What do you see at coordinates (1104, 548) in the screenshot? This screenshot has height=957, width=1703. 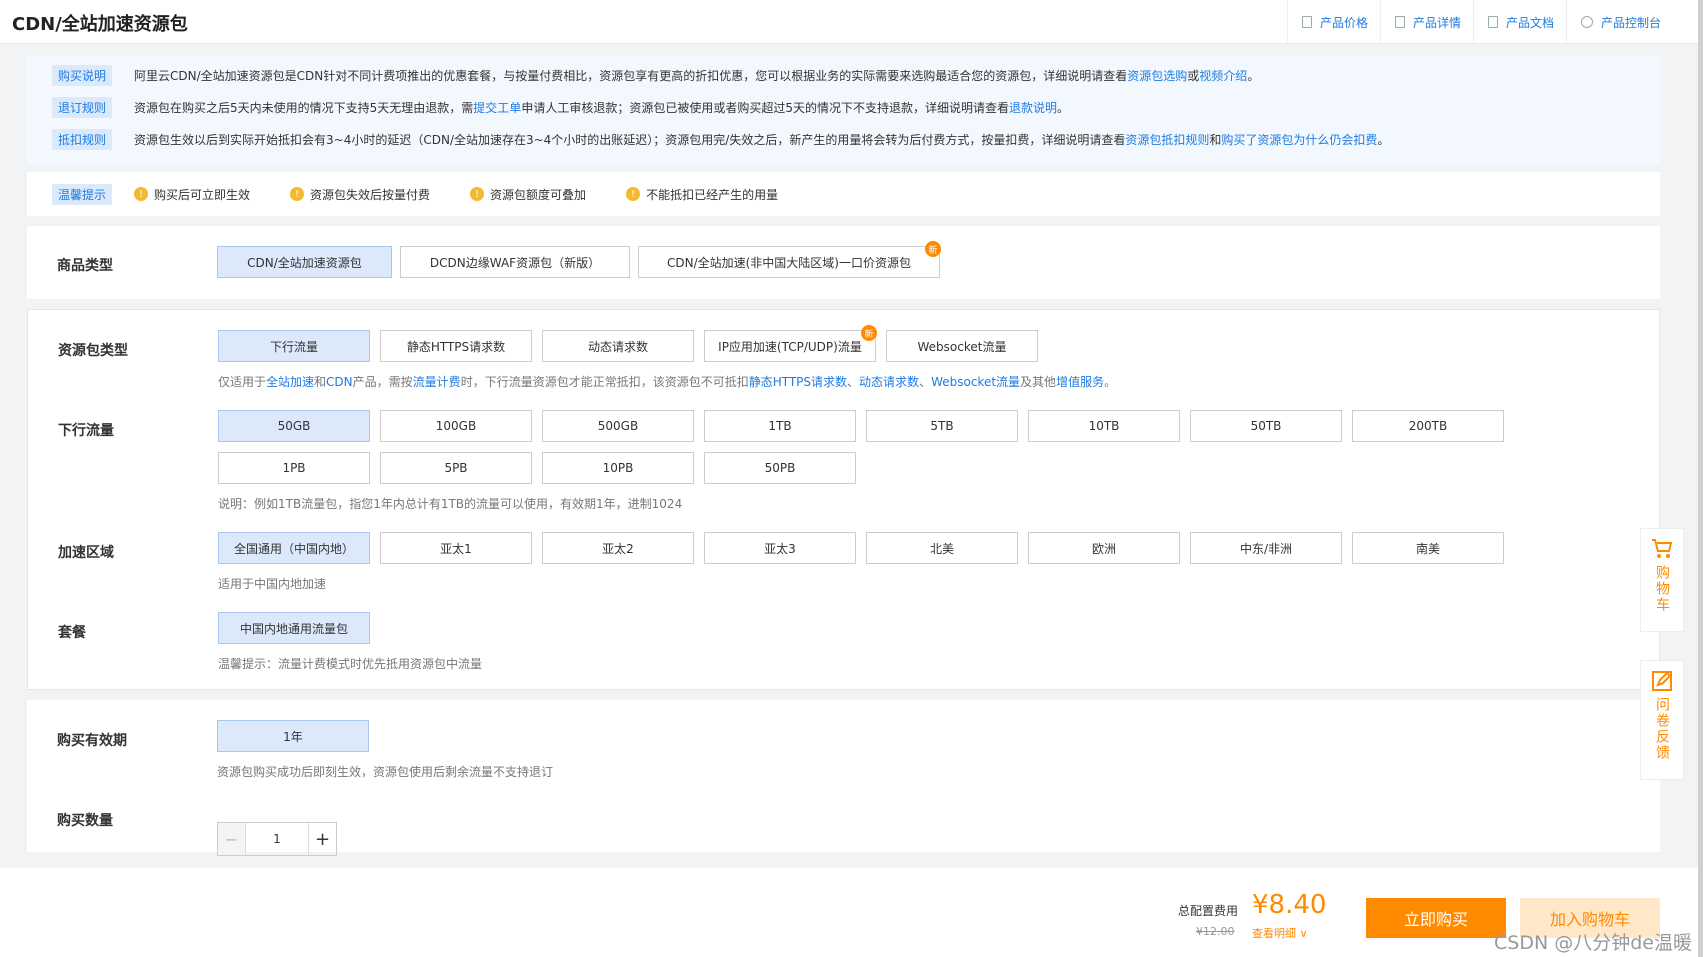 I see `region-option: 欧洲` at bounding box center [1104, 548].